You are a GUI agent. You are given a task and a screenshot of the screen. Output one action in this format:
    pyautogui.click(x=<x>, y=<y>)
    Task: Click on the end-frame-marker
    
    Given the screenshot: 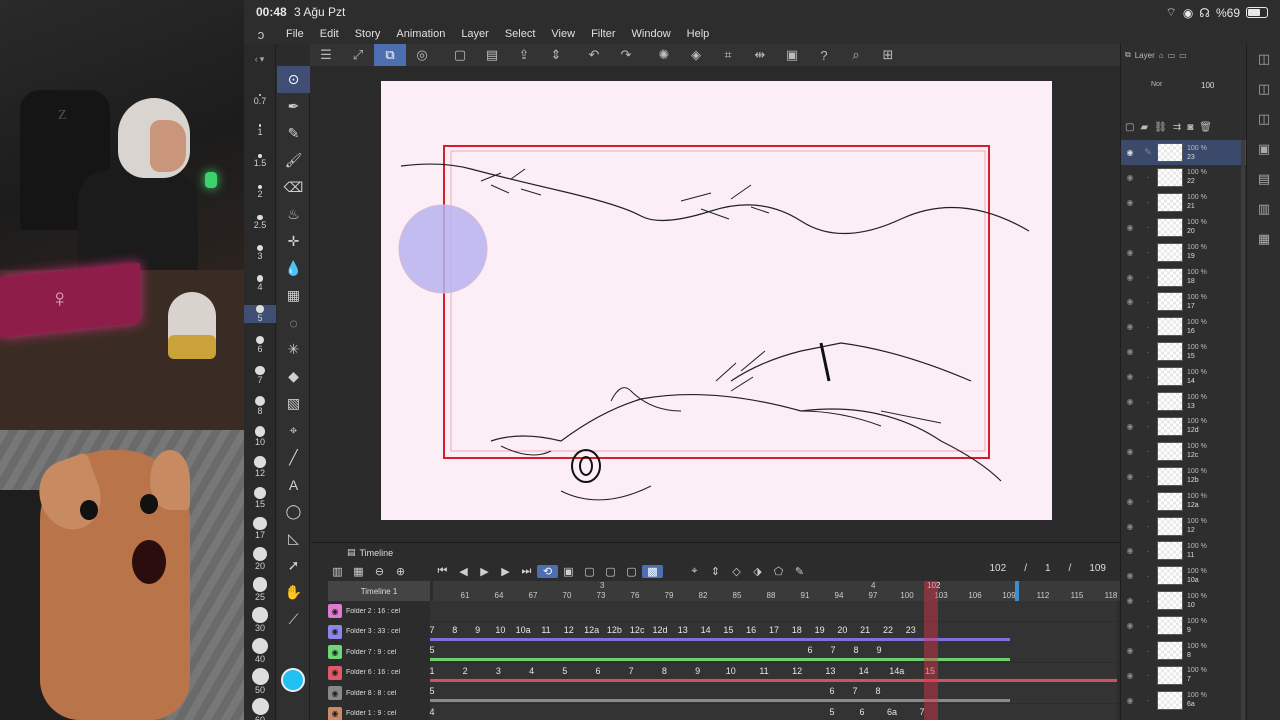 What is the action you would take?
    pyautogui.click(x=1017, y=591)
    